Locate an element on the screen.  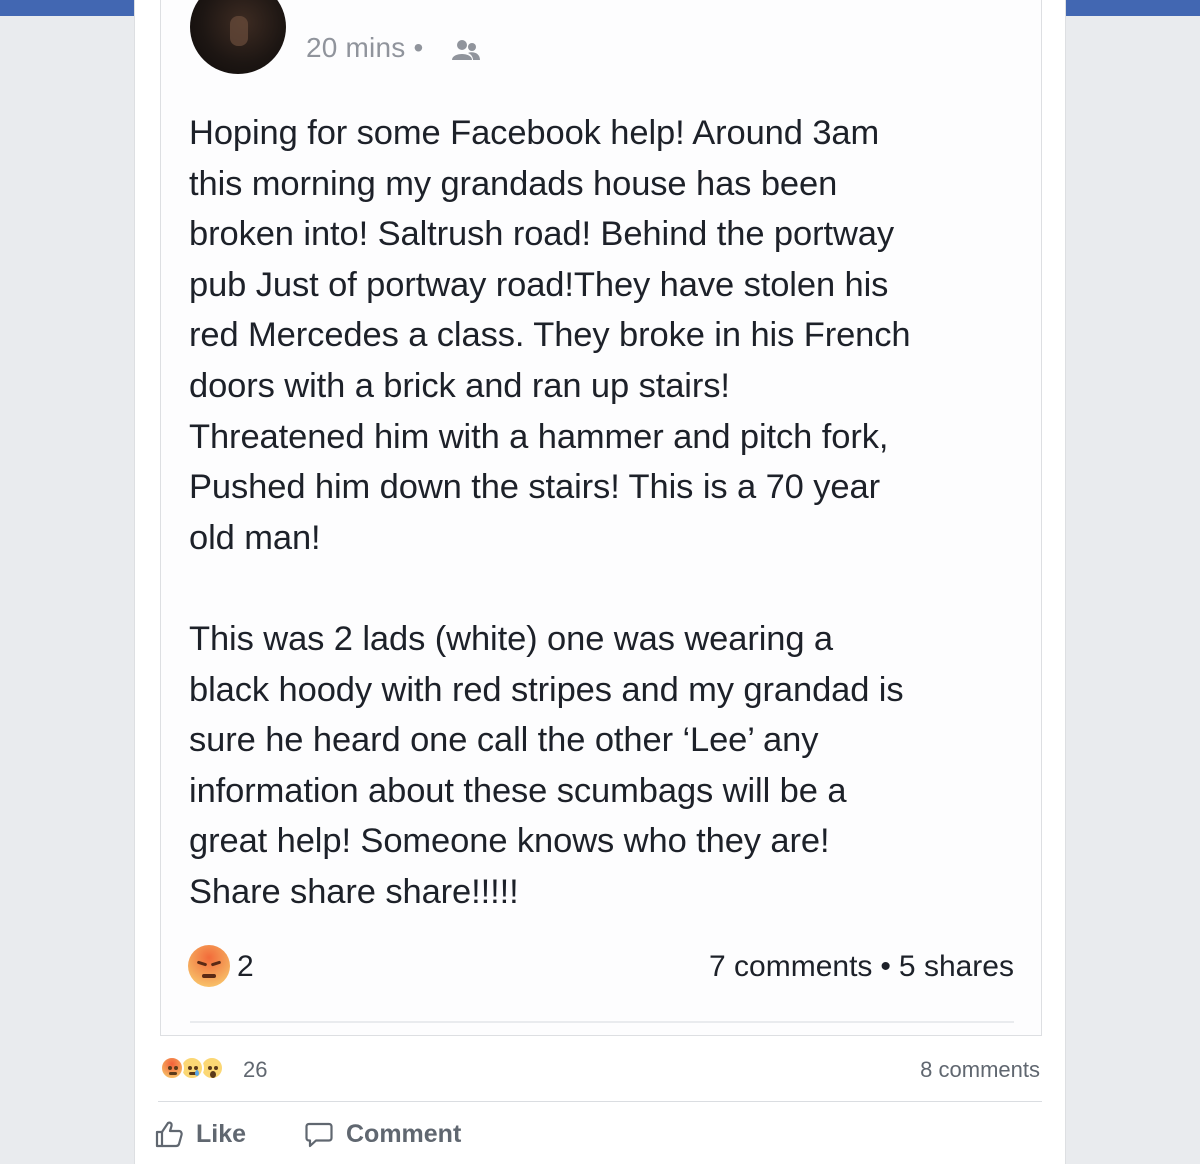
comment-button-label: Comment is located at coordinates (404, 1133).